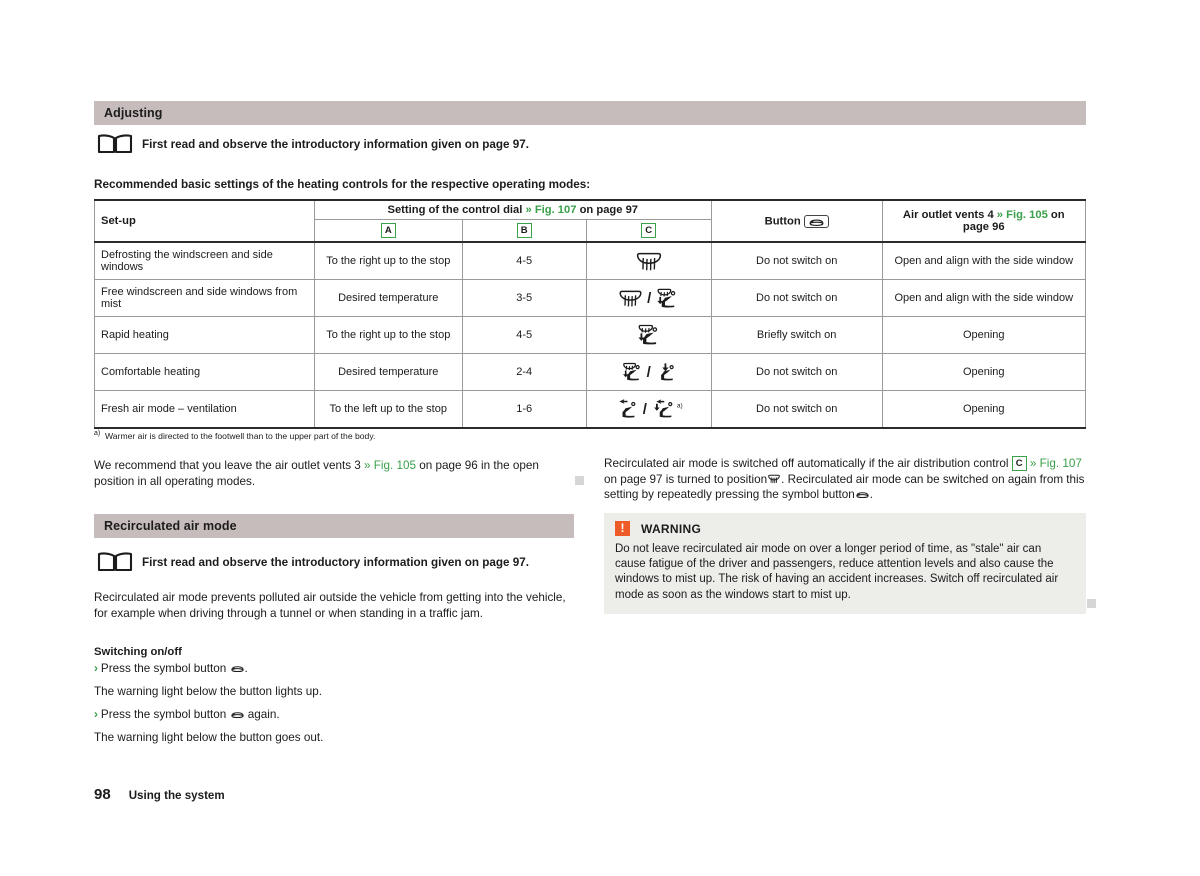 This screenshot has height=876, width=1200. What do you see at coordinates (133, 113) in the screenshot?
I see `section-title-adjusting: Adjusting` at bounding box center [133, 113].